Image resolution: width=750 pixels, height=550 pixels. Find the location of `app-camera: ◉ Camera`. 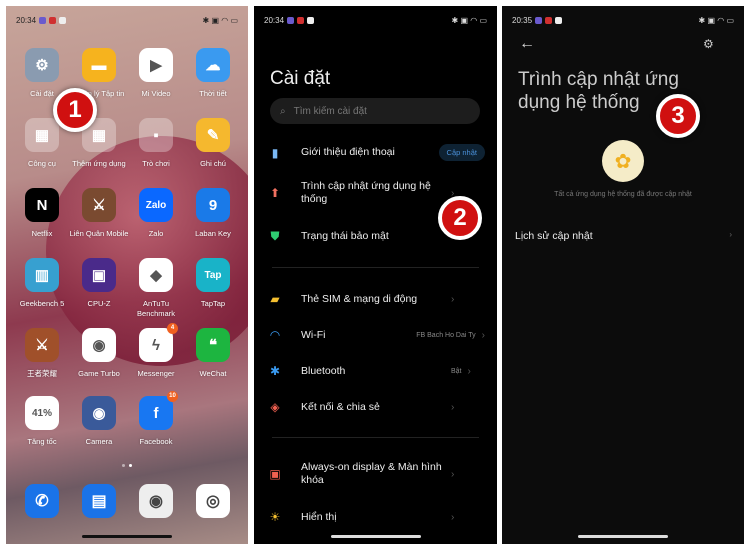

app-camera: ◉ Camera is located at coordinates (99, 421).